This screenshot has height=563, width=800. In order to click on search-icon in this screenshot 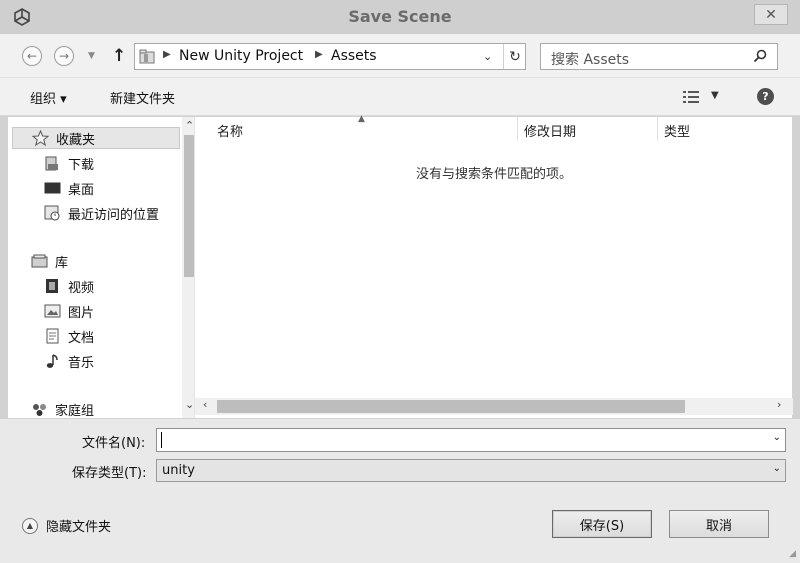, I will do `click(760, 56)`.